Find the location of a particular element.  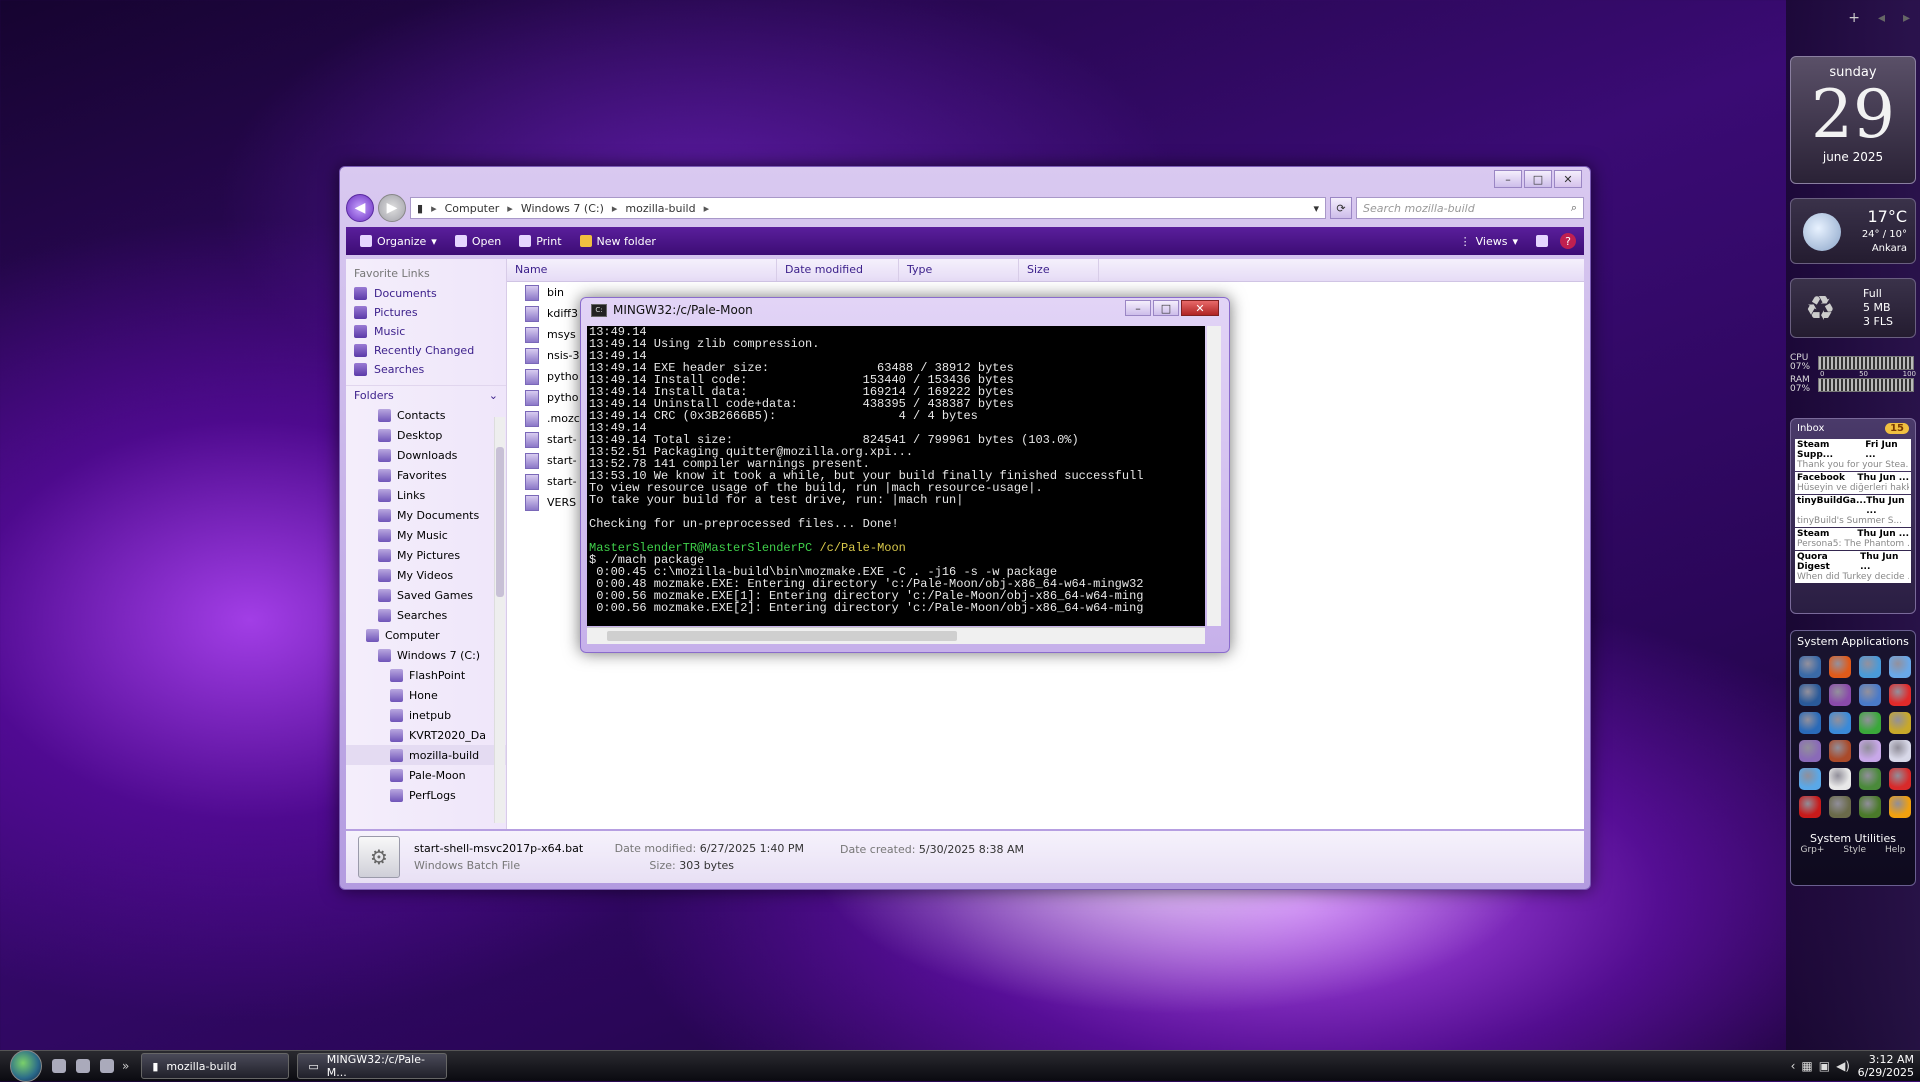

preview-pane-button is located at coordinates (1542, 241).